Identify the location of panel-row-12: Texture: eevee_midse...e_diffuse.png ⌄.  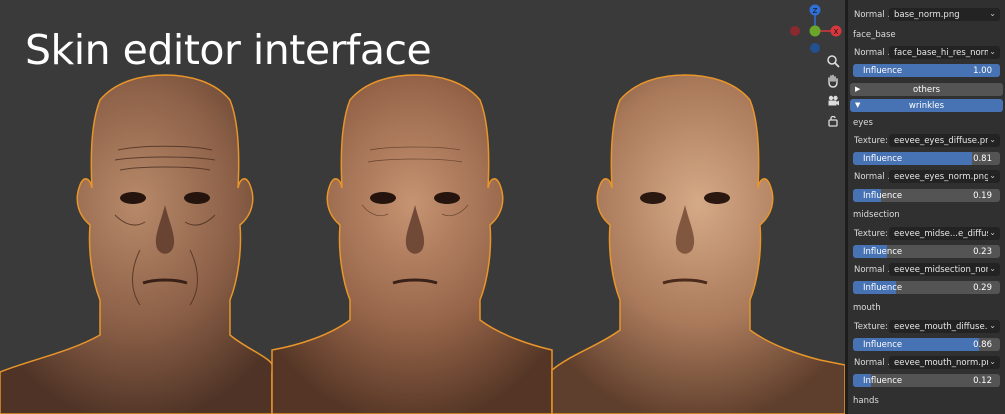
(926, 234).